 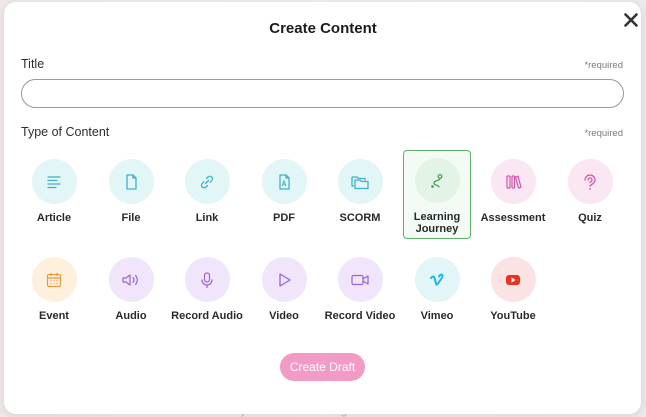 I want to click on tile-label: PDF, so click(x=284, y=218).